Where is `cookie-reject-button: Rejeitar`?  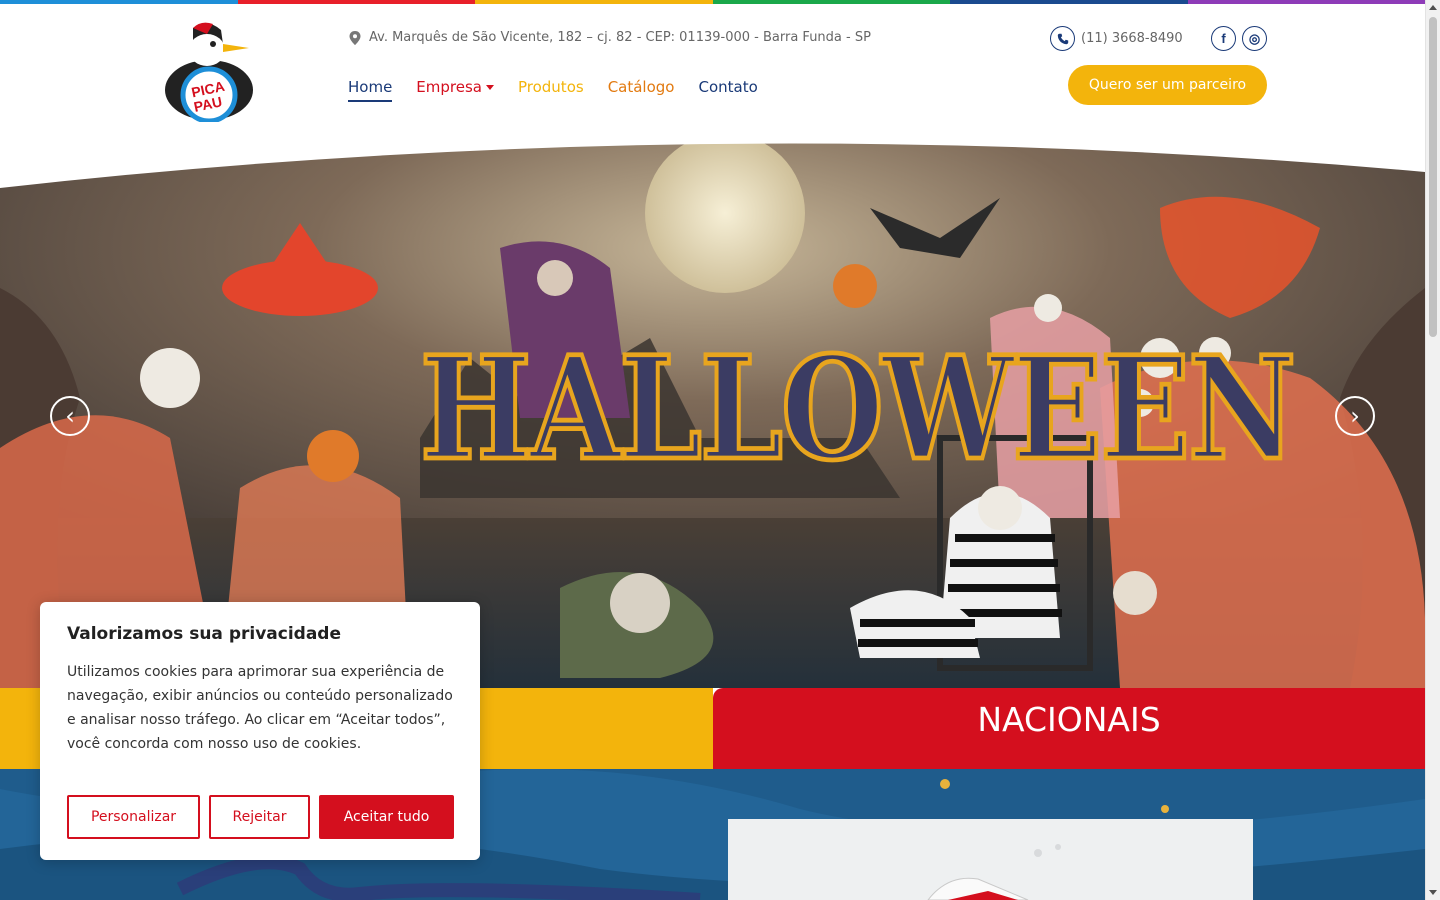
cookie-reject-button: Rejeitar is located at coordinates (259, 817).